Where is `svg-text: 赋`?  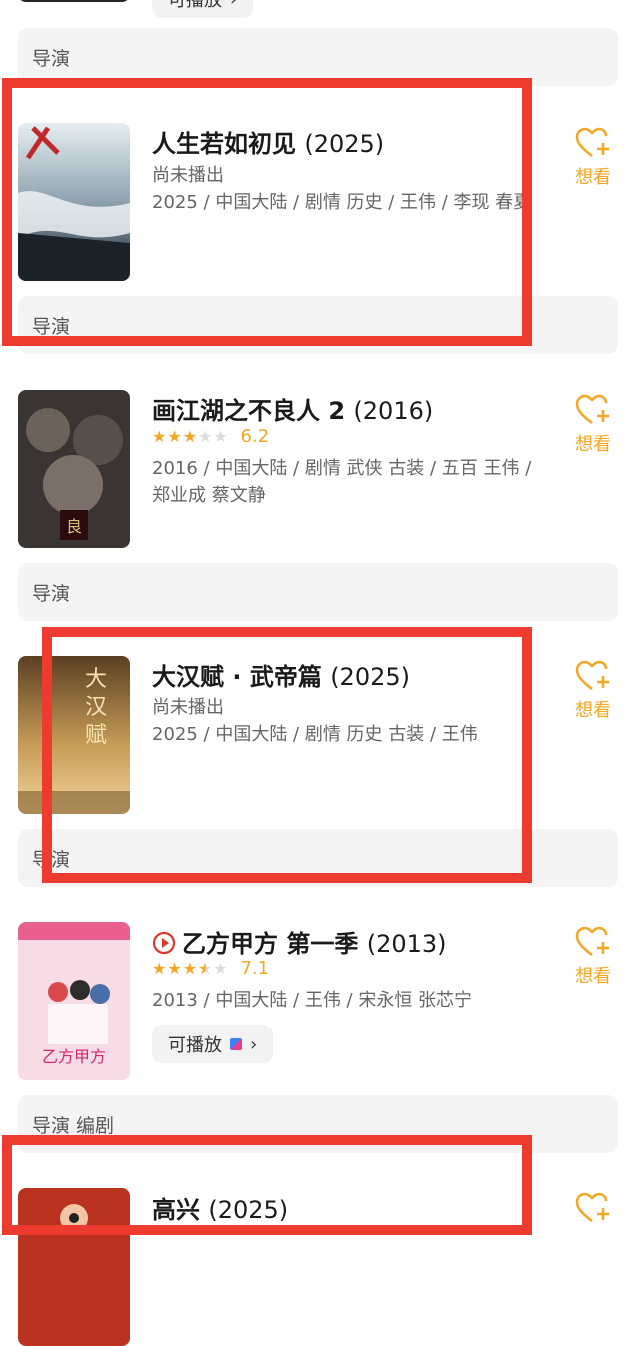 svg-text: 赋 is located at coordinates (96, 735).